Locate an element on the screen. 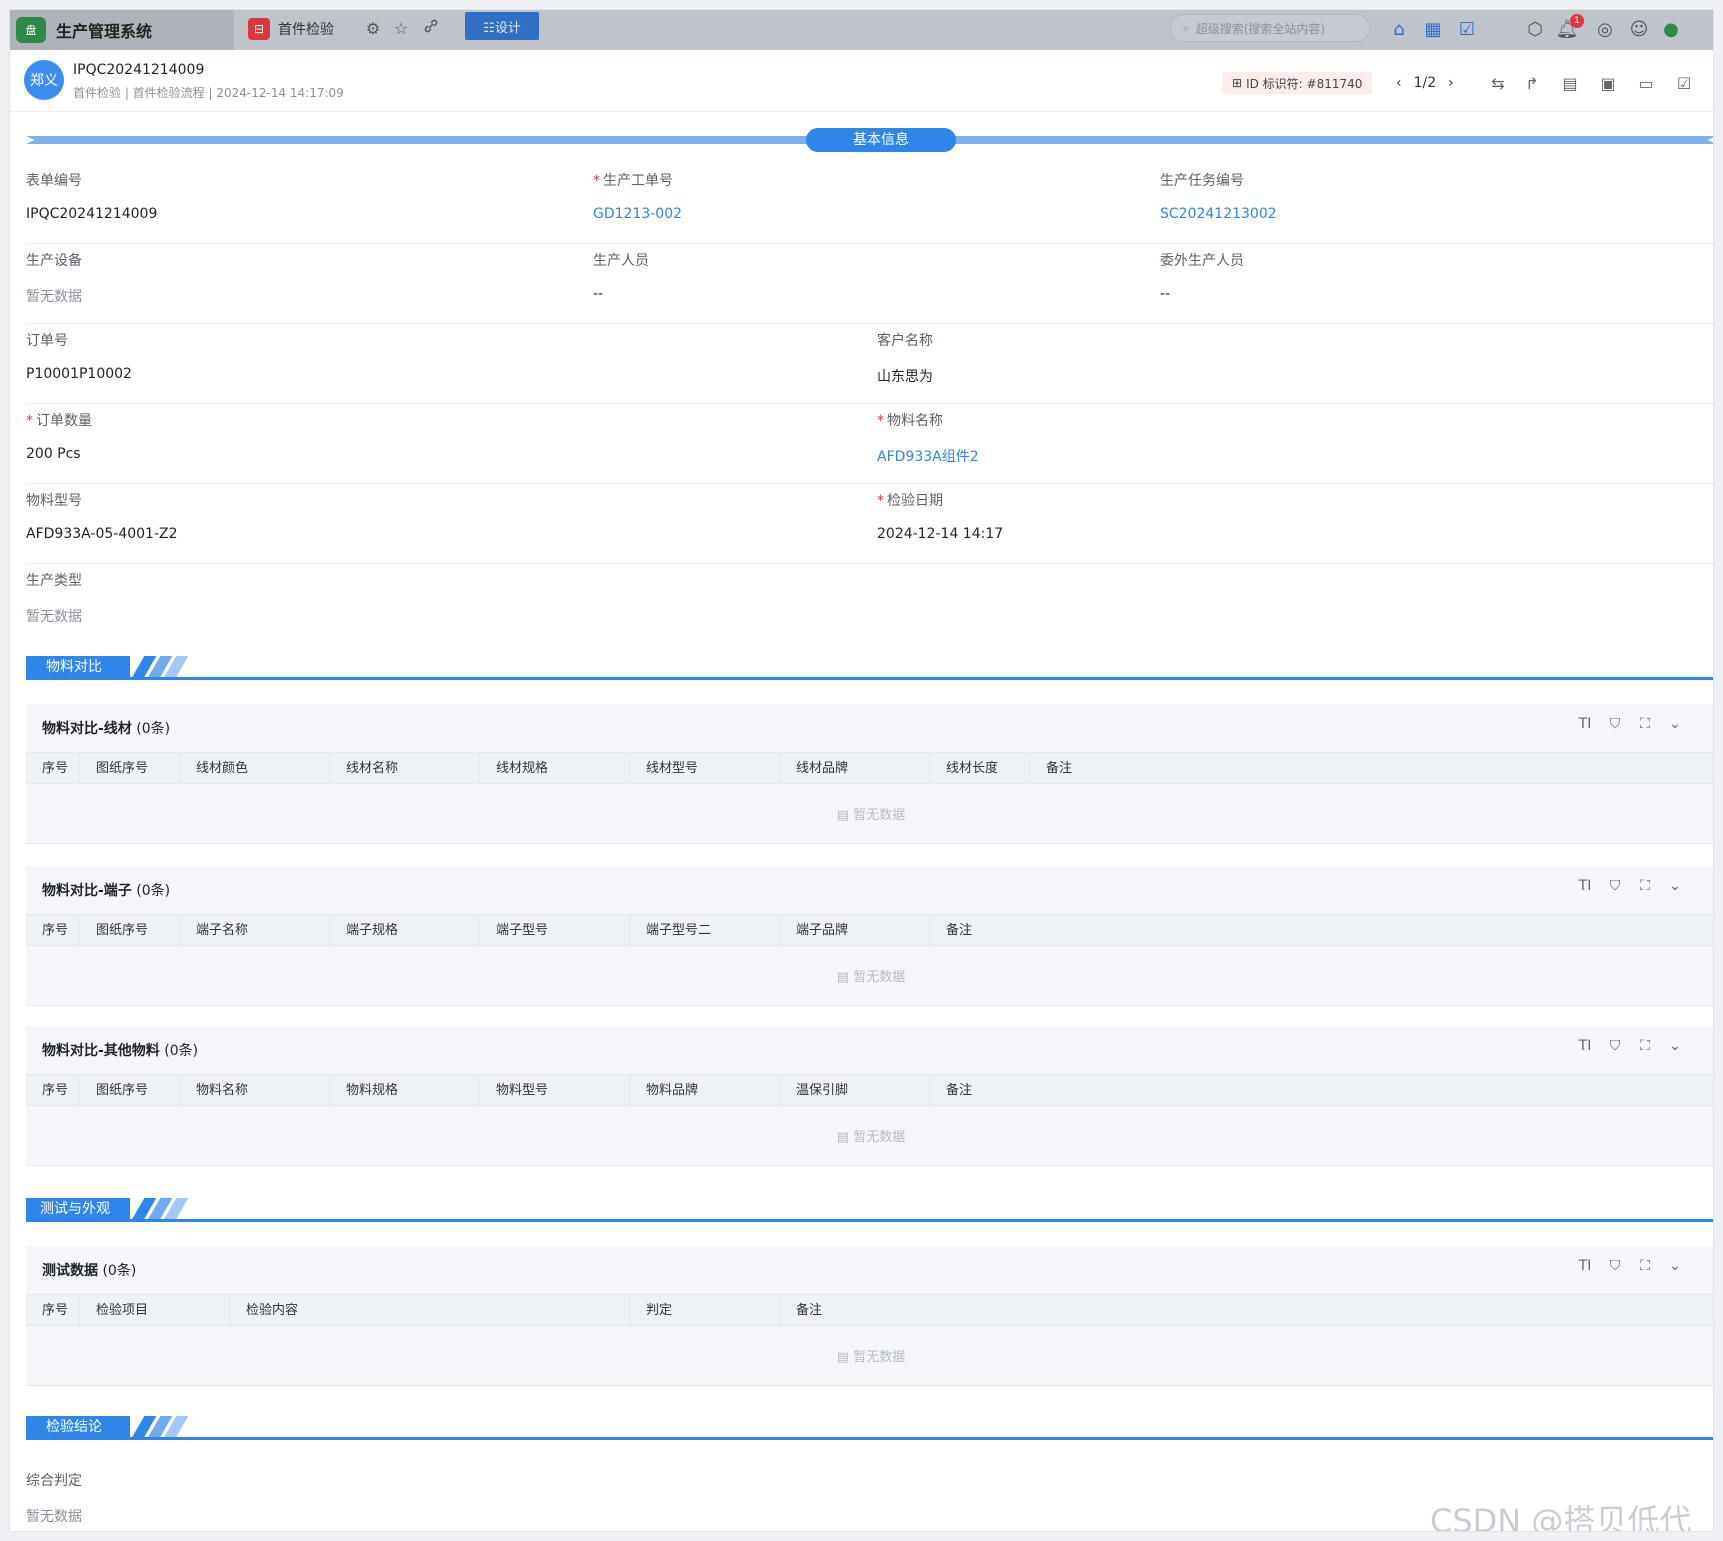 Image resolution: width=1723 pixels, height=1541 pixels. field-equipment: 生产设备 暂无数据 is located at coordinates (54, 278).